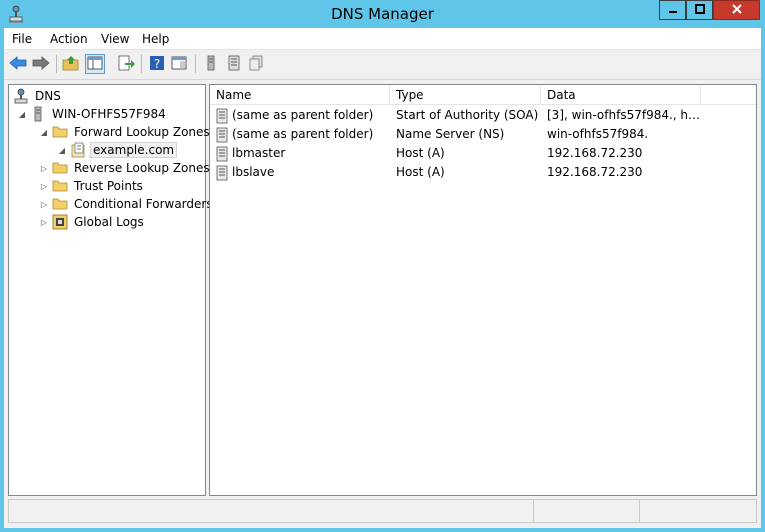 This screenshot has width=765, height=532. I want to click on forward-button, so click(41, 64).